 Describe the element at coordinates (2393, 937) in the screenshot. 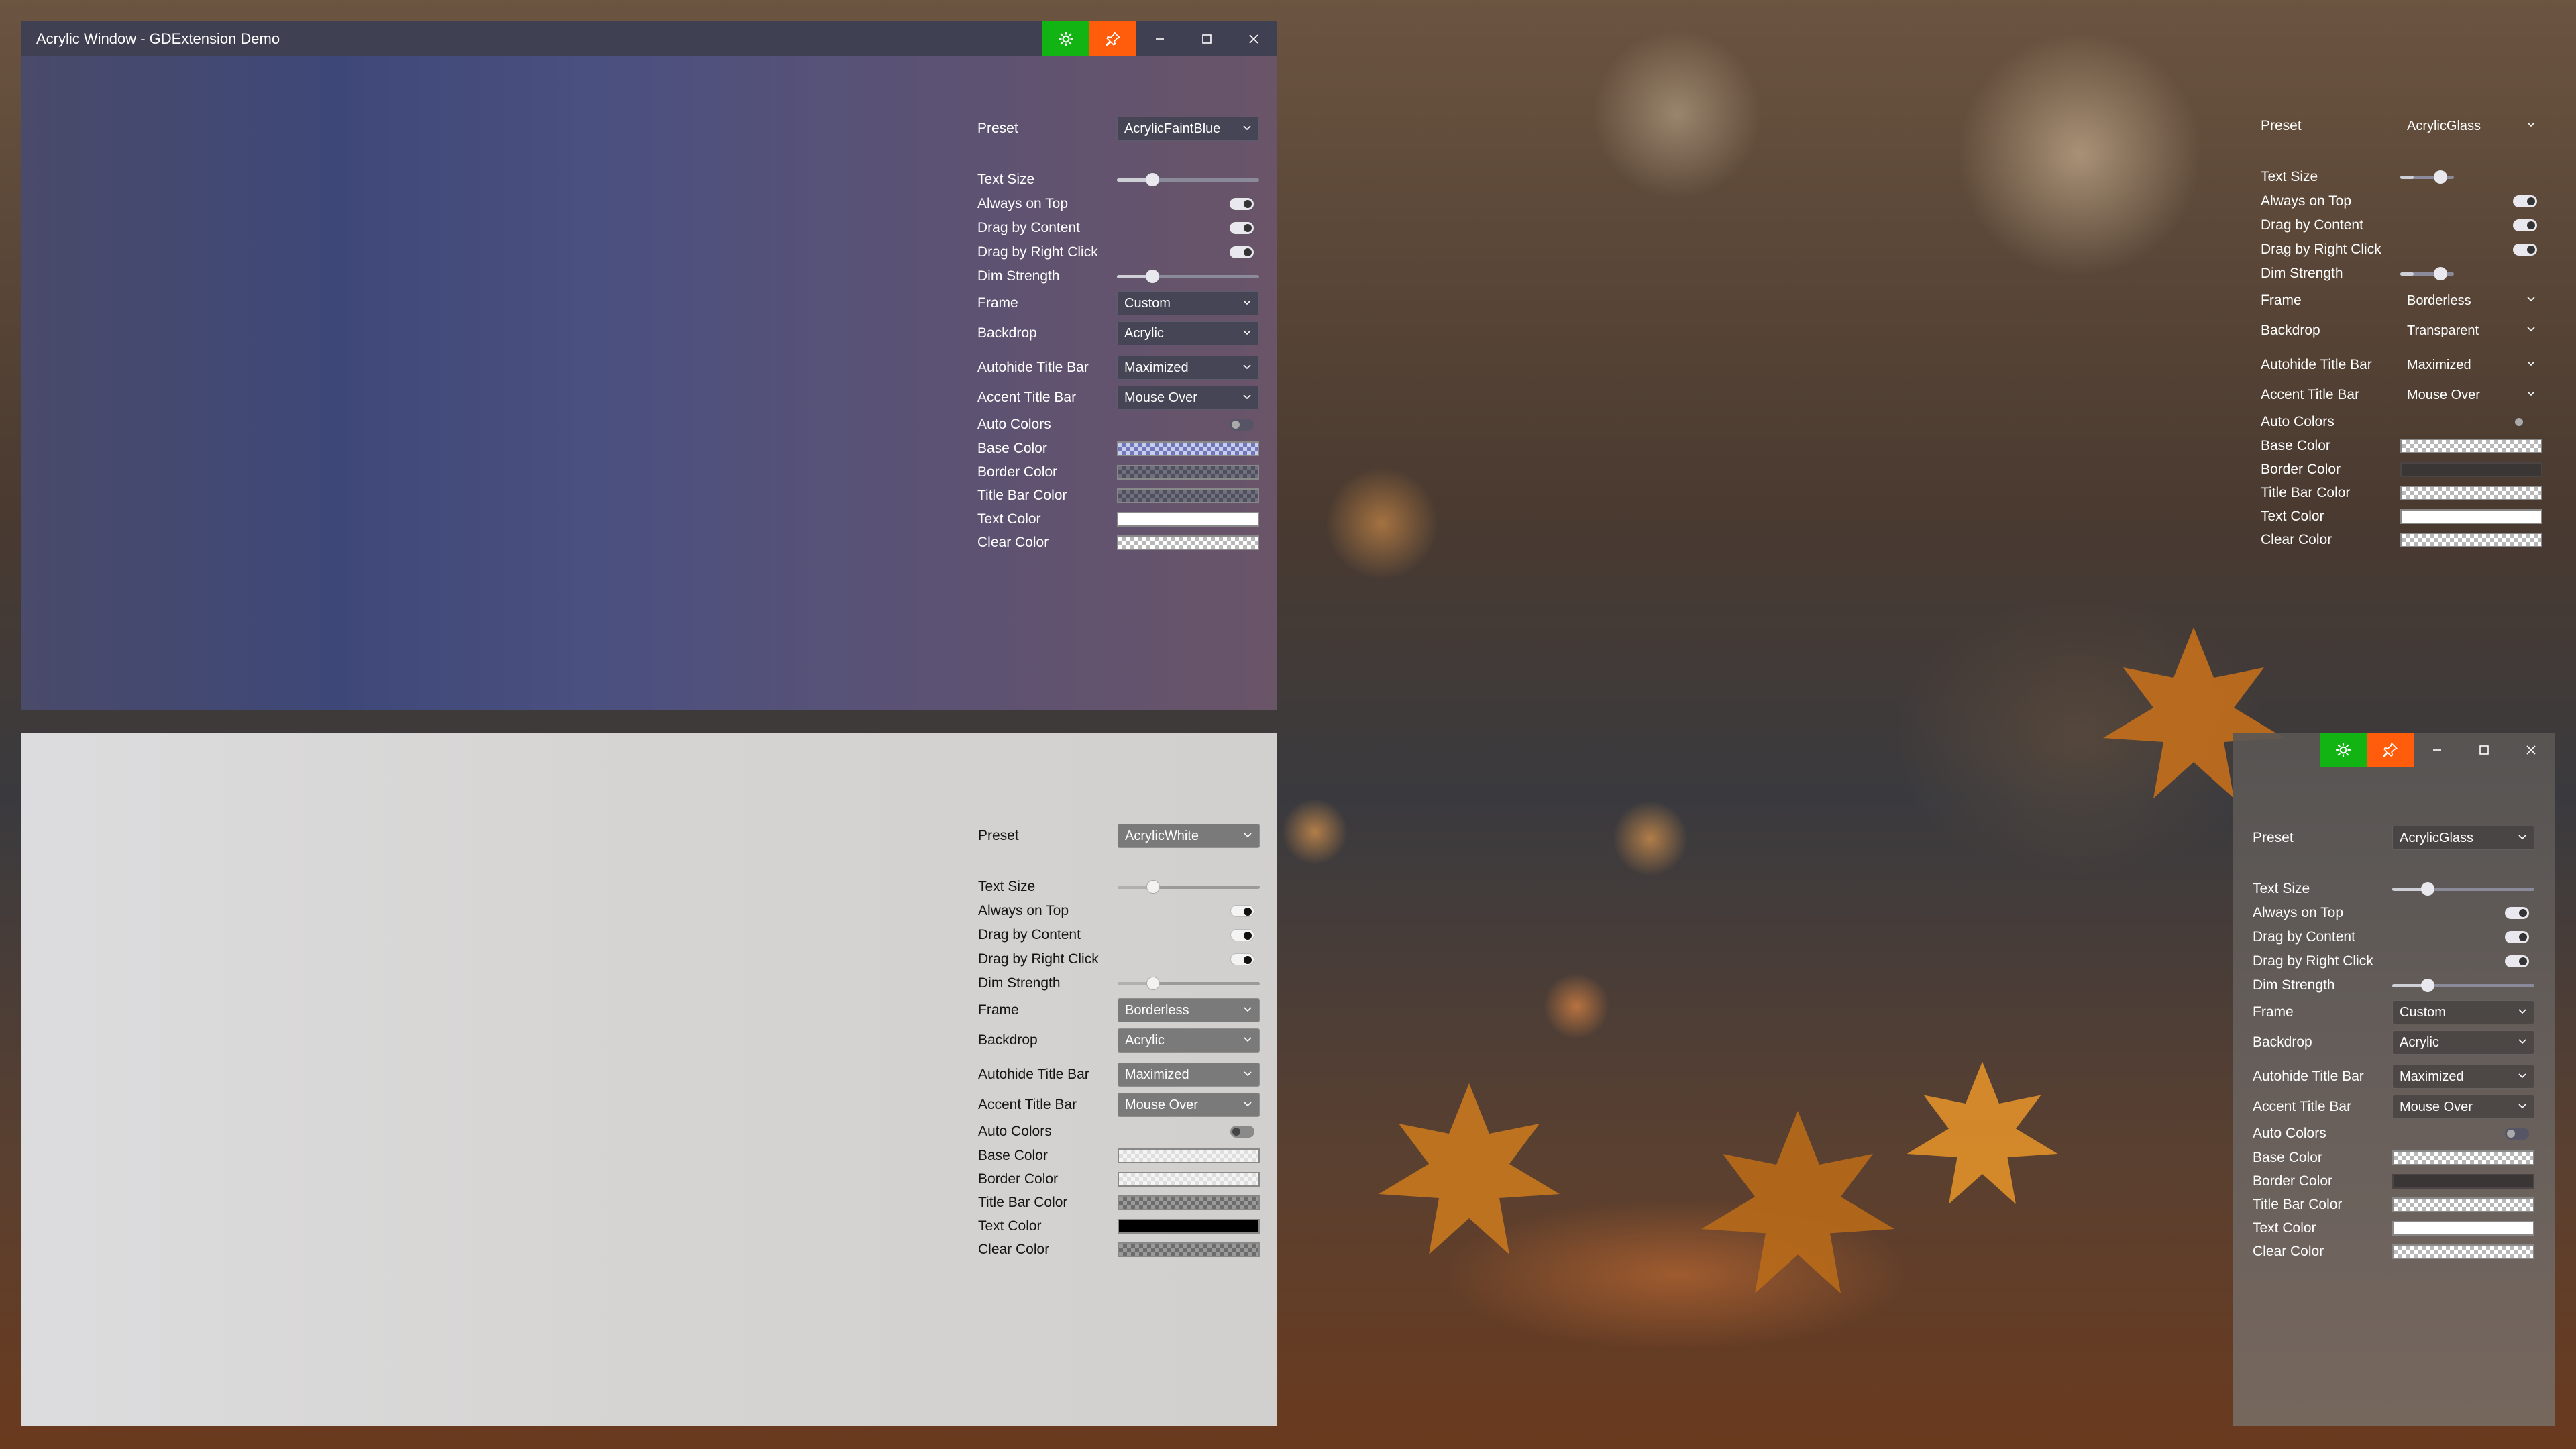

I see `drag-by-content-row: Drag by Content` at that location.